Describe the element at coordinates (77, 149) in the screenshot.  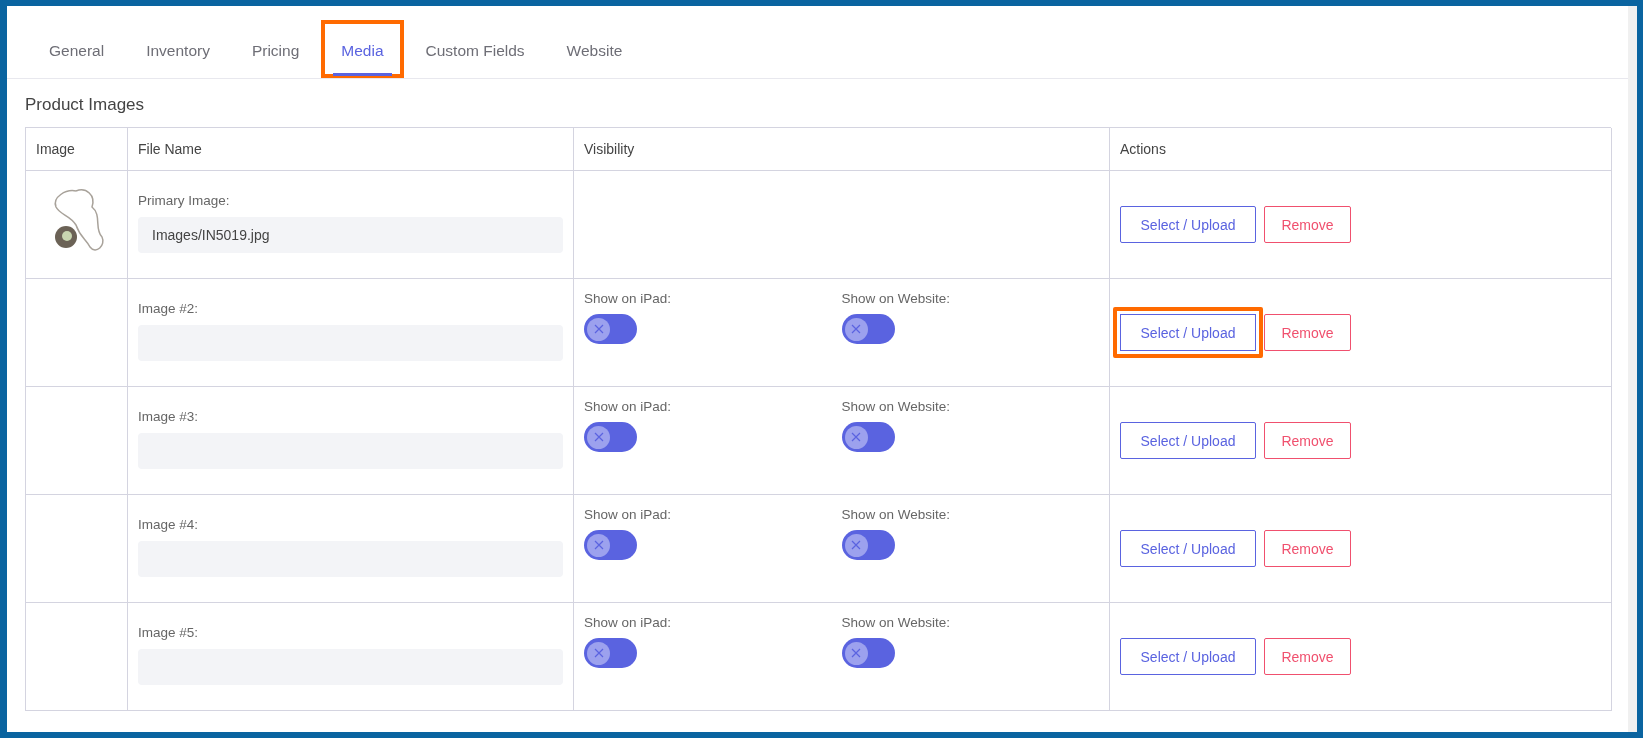
I see `column-header: Image` at that location.